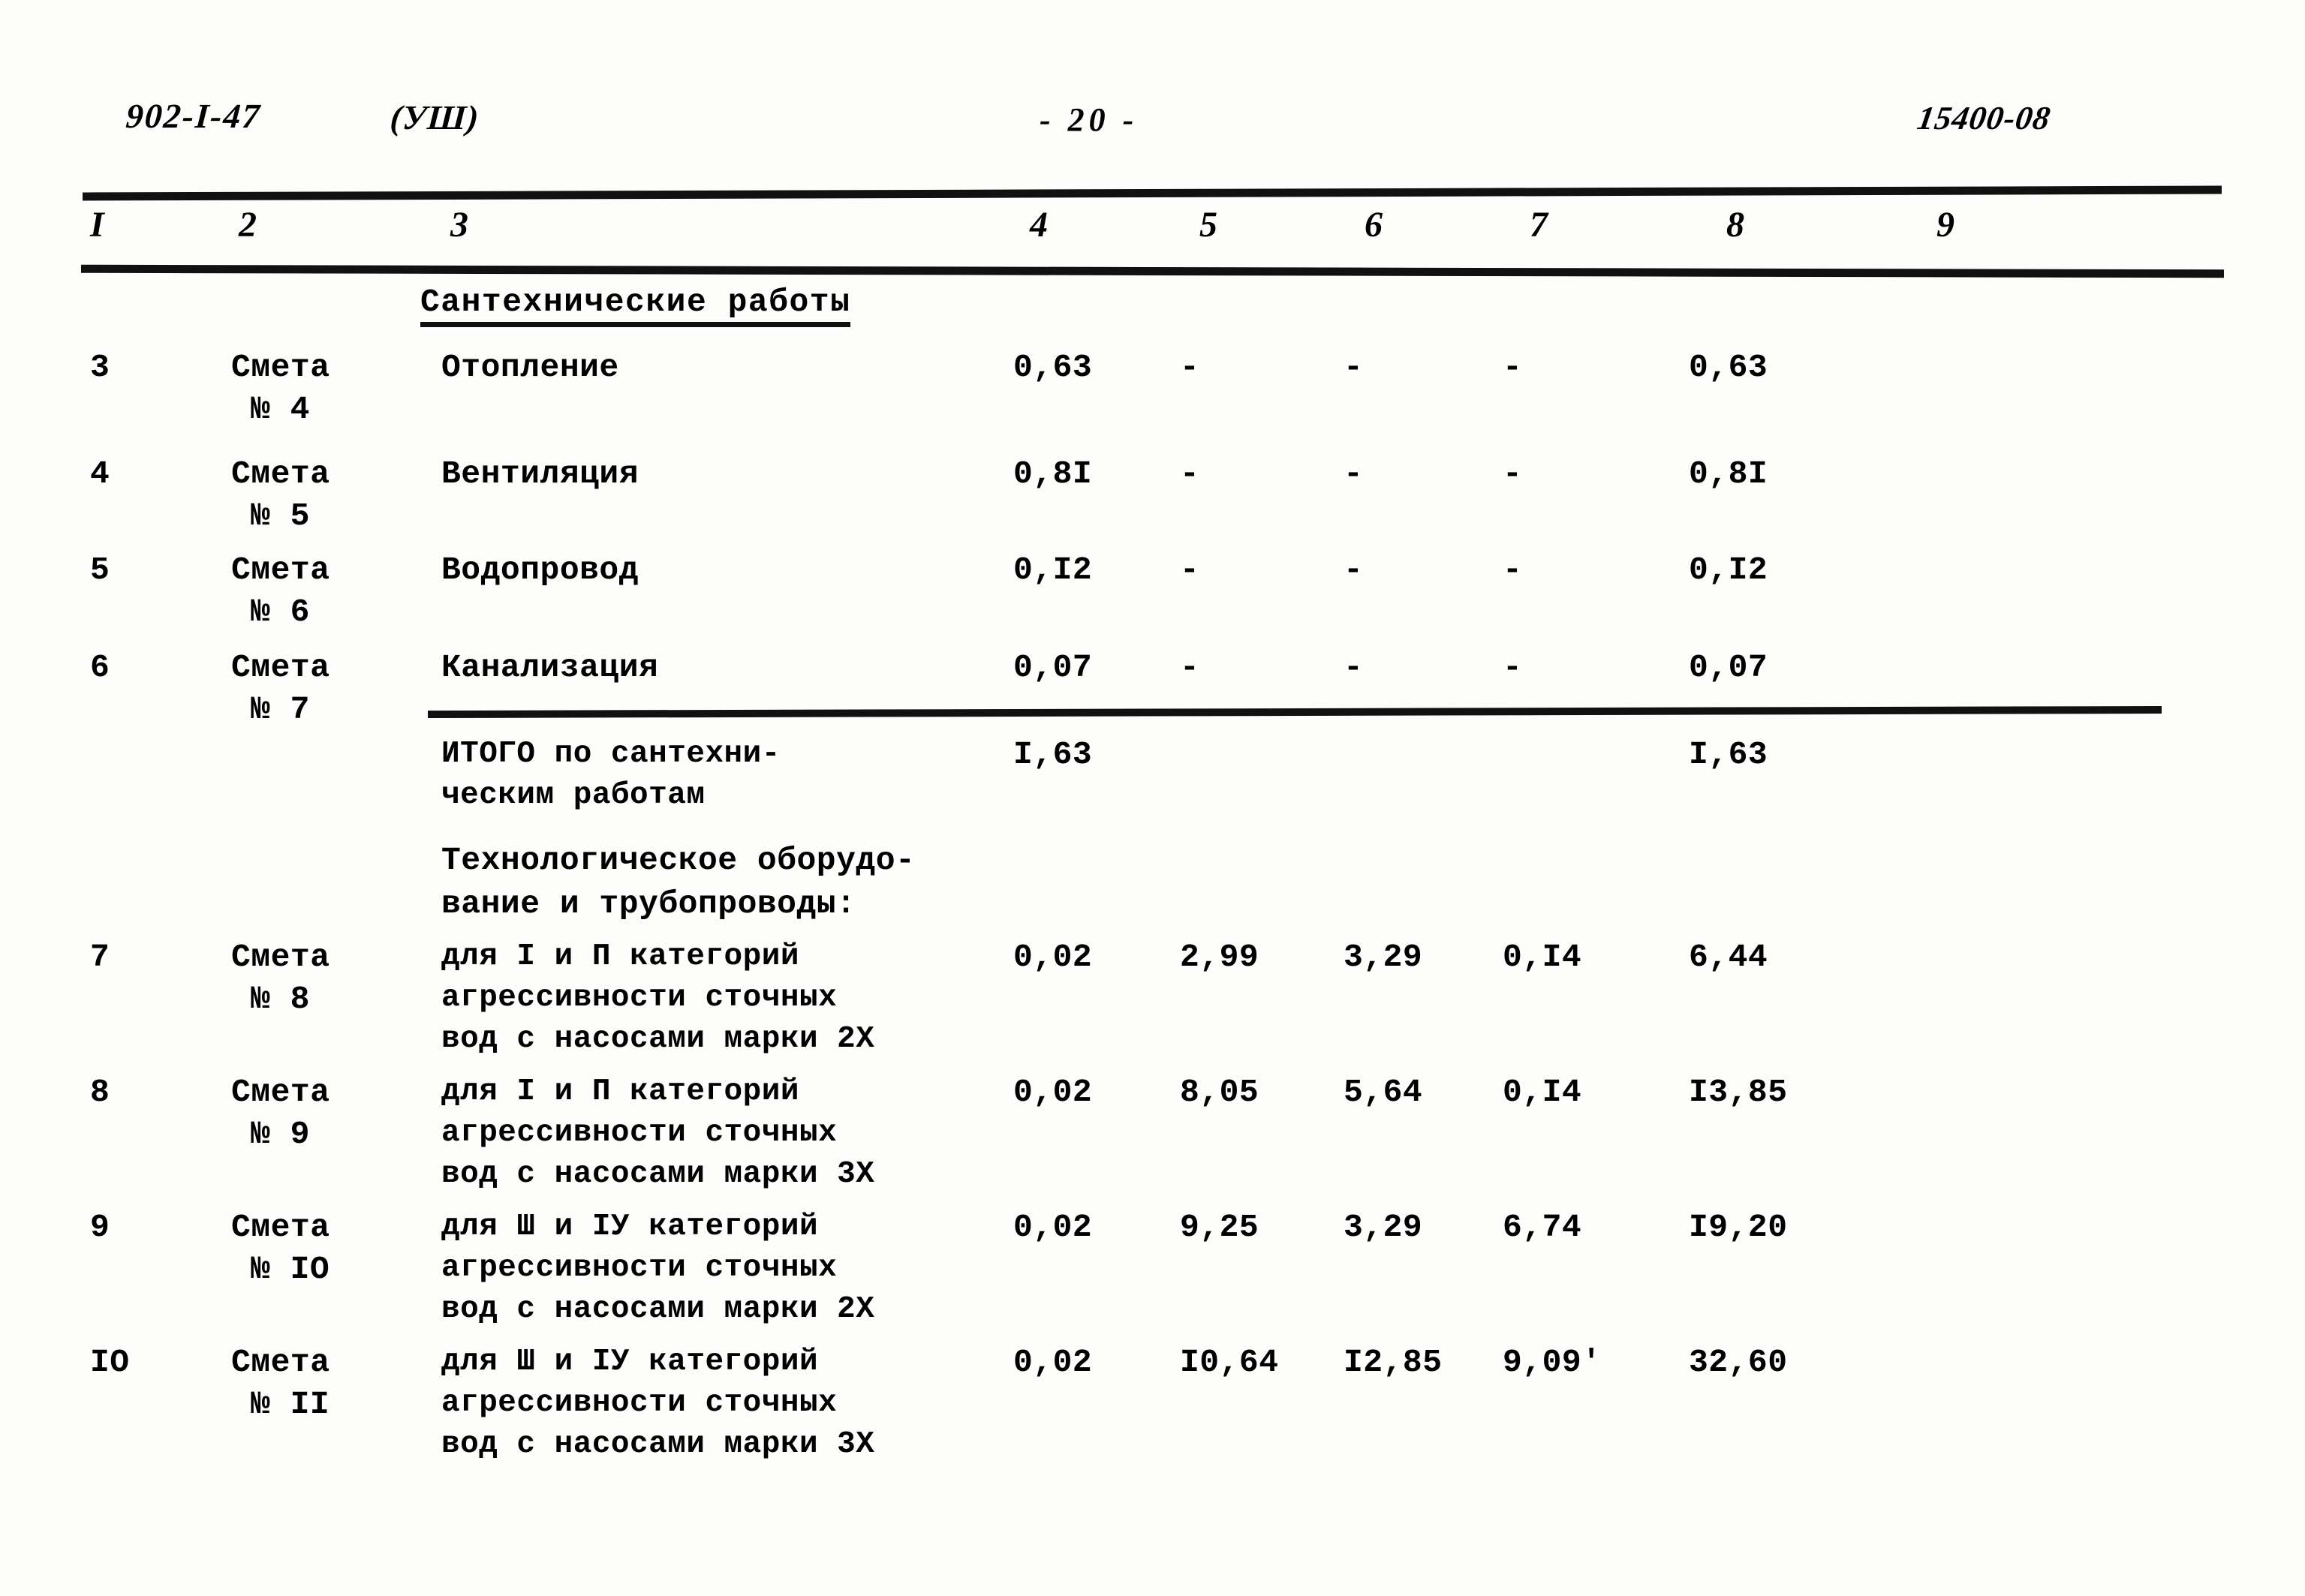 The image size is (2305, 1596). I want to click on value-col-6: 5,64, so click(1383, 1092).